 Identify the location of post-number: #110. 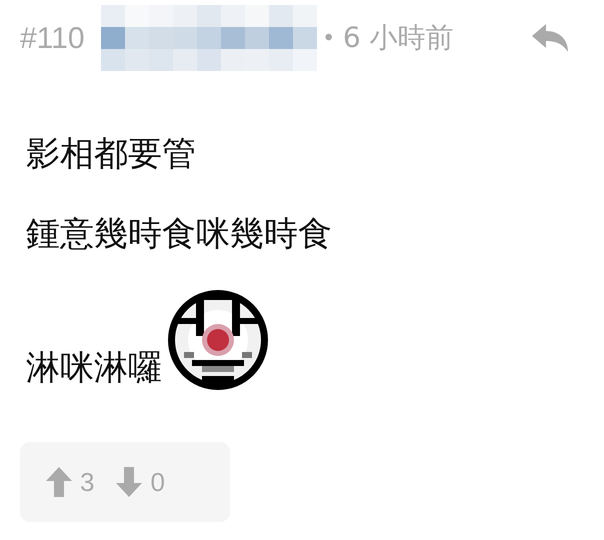
(52, 38).